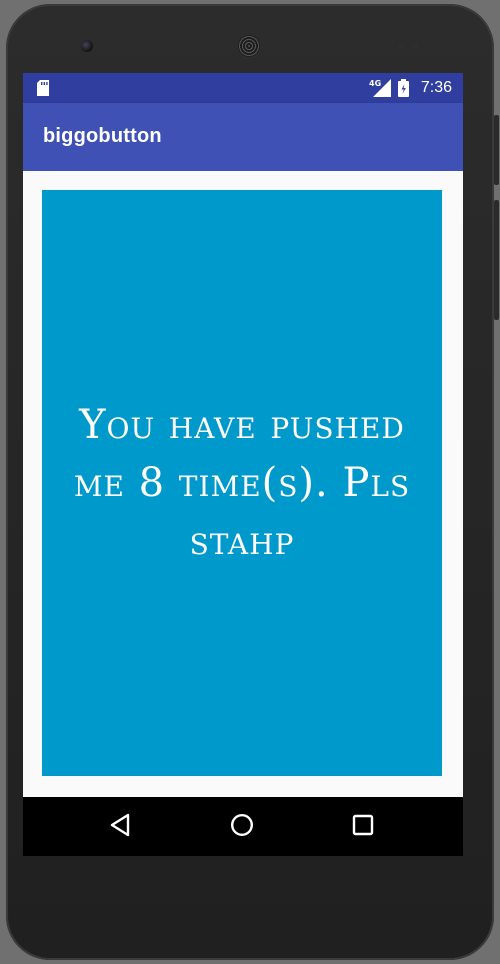 This screenshot has width=500, height=964. I want to click on app-title: biggobutton, so click(102, 136).